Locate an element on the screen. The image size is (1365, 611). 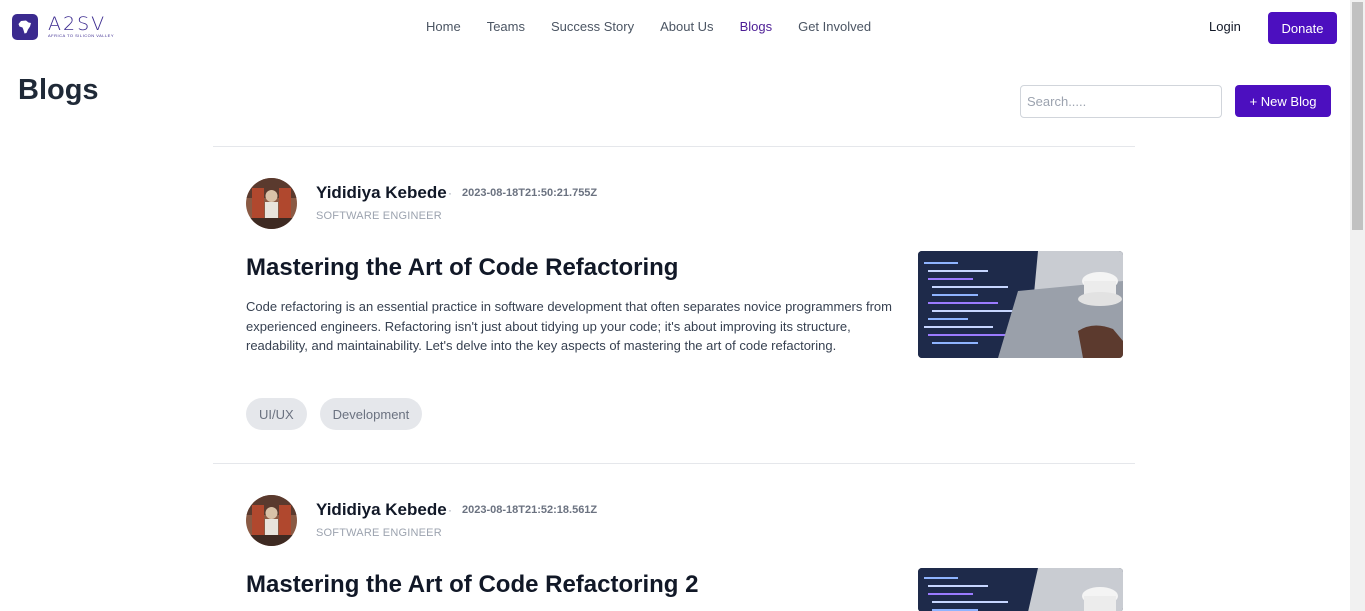
post-date: 2023-08-18T21:52:18.561Z is located at coordinates (530, 510).